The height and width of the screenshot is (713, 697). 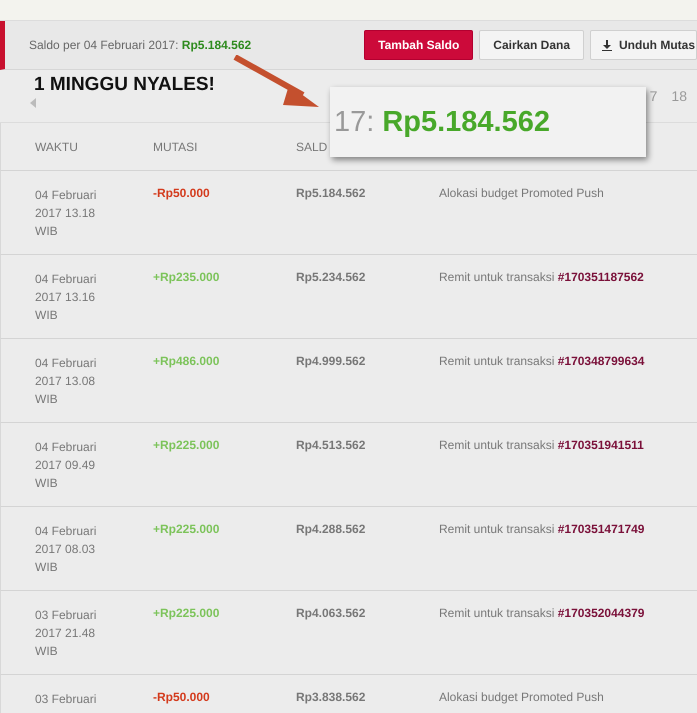 I want to click on column-header: MUTASI, so click(x=175, y=147).